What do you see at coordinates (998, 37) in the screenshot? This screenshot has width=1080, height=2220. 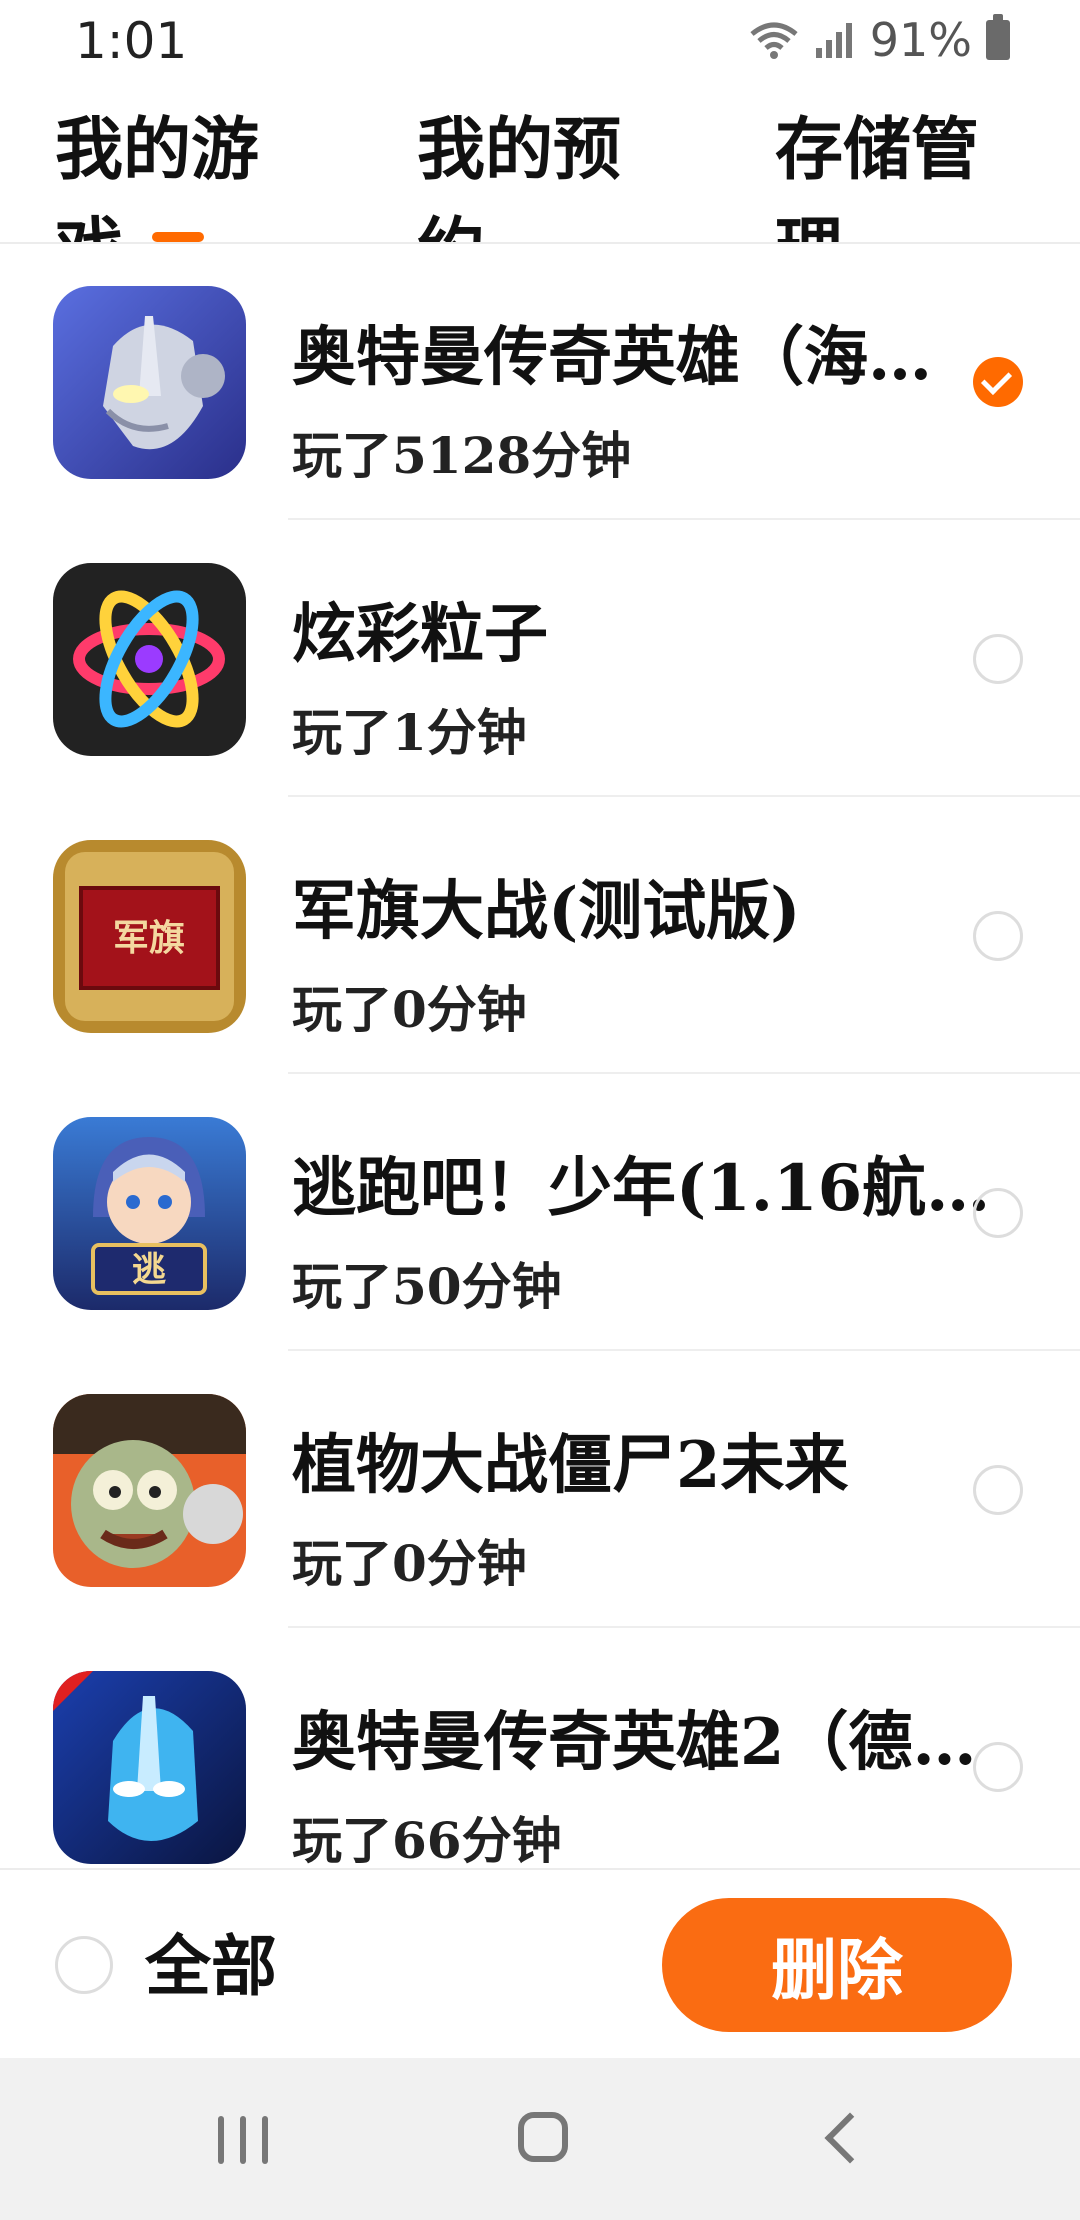 I see `battery-icon` at bounding box center [998, 37].